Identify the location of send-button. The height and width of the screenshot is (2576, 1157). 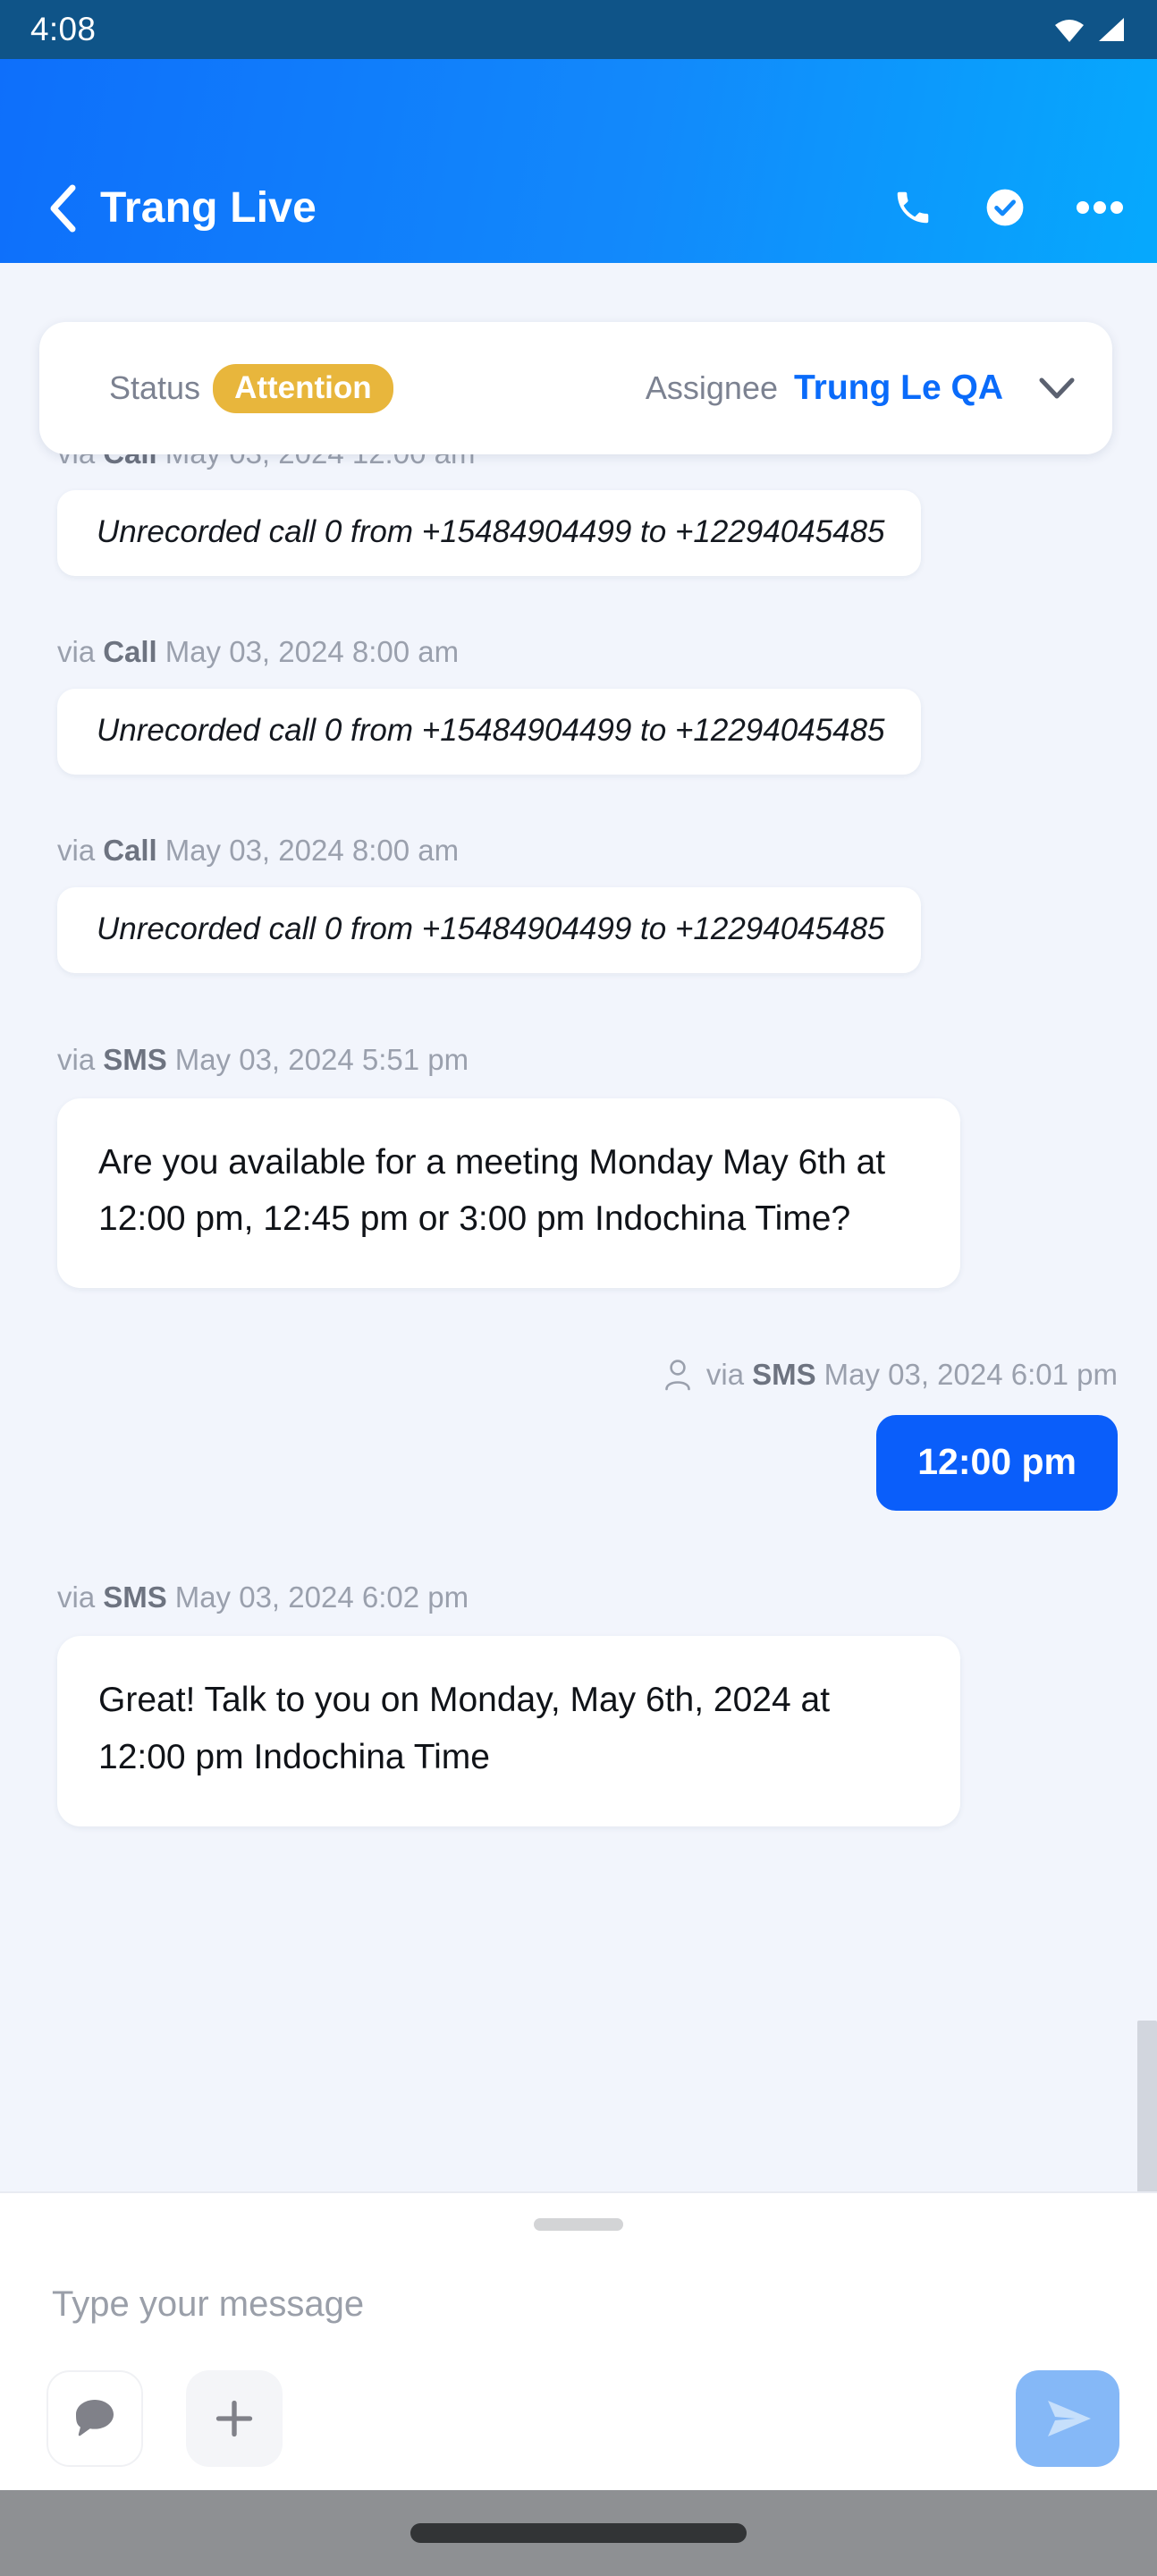
(1067, 2418).